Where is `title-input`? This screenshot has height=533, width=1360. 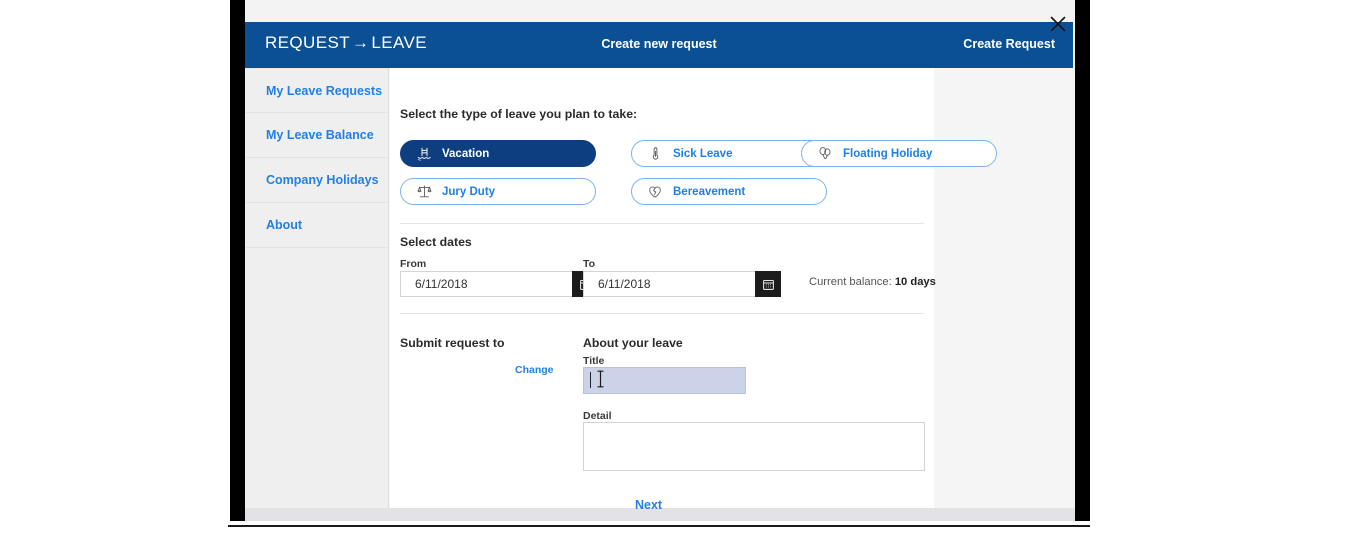 title-input is located at coordinates (664, 380).